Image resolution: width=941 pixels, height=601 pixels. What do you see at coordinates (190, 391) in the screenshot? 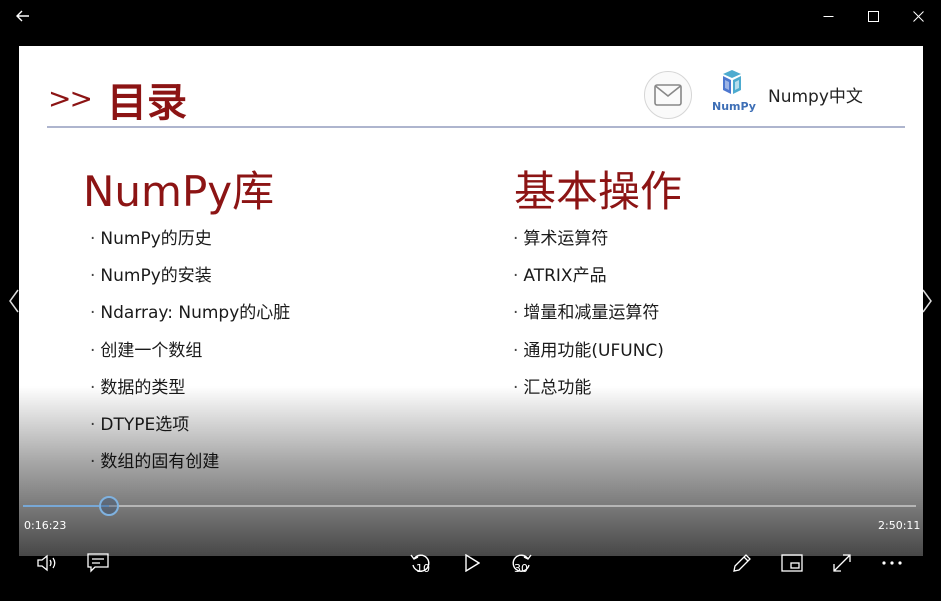
I see `list-item: 数据的类型` at bounding box center [190, 391].